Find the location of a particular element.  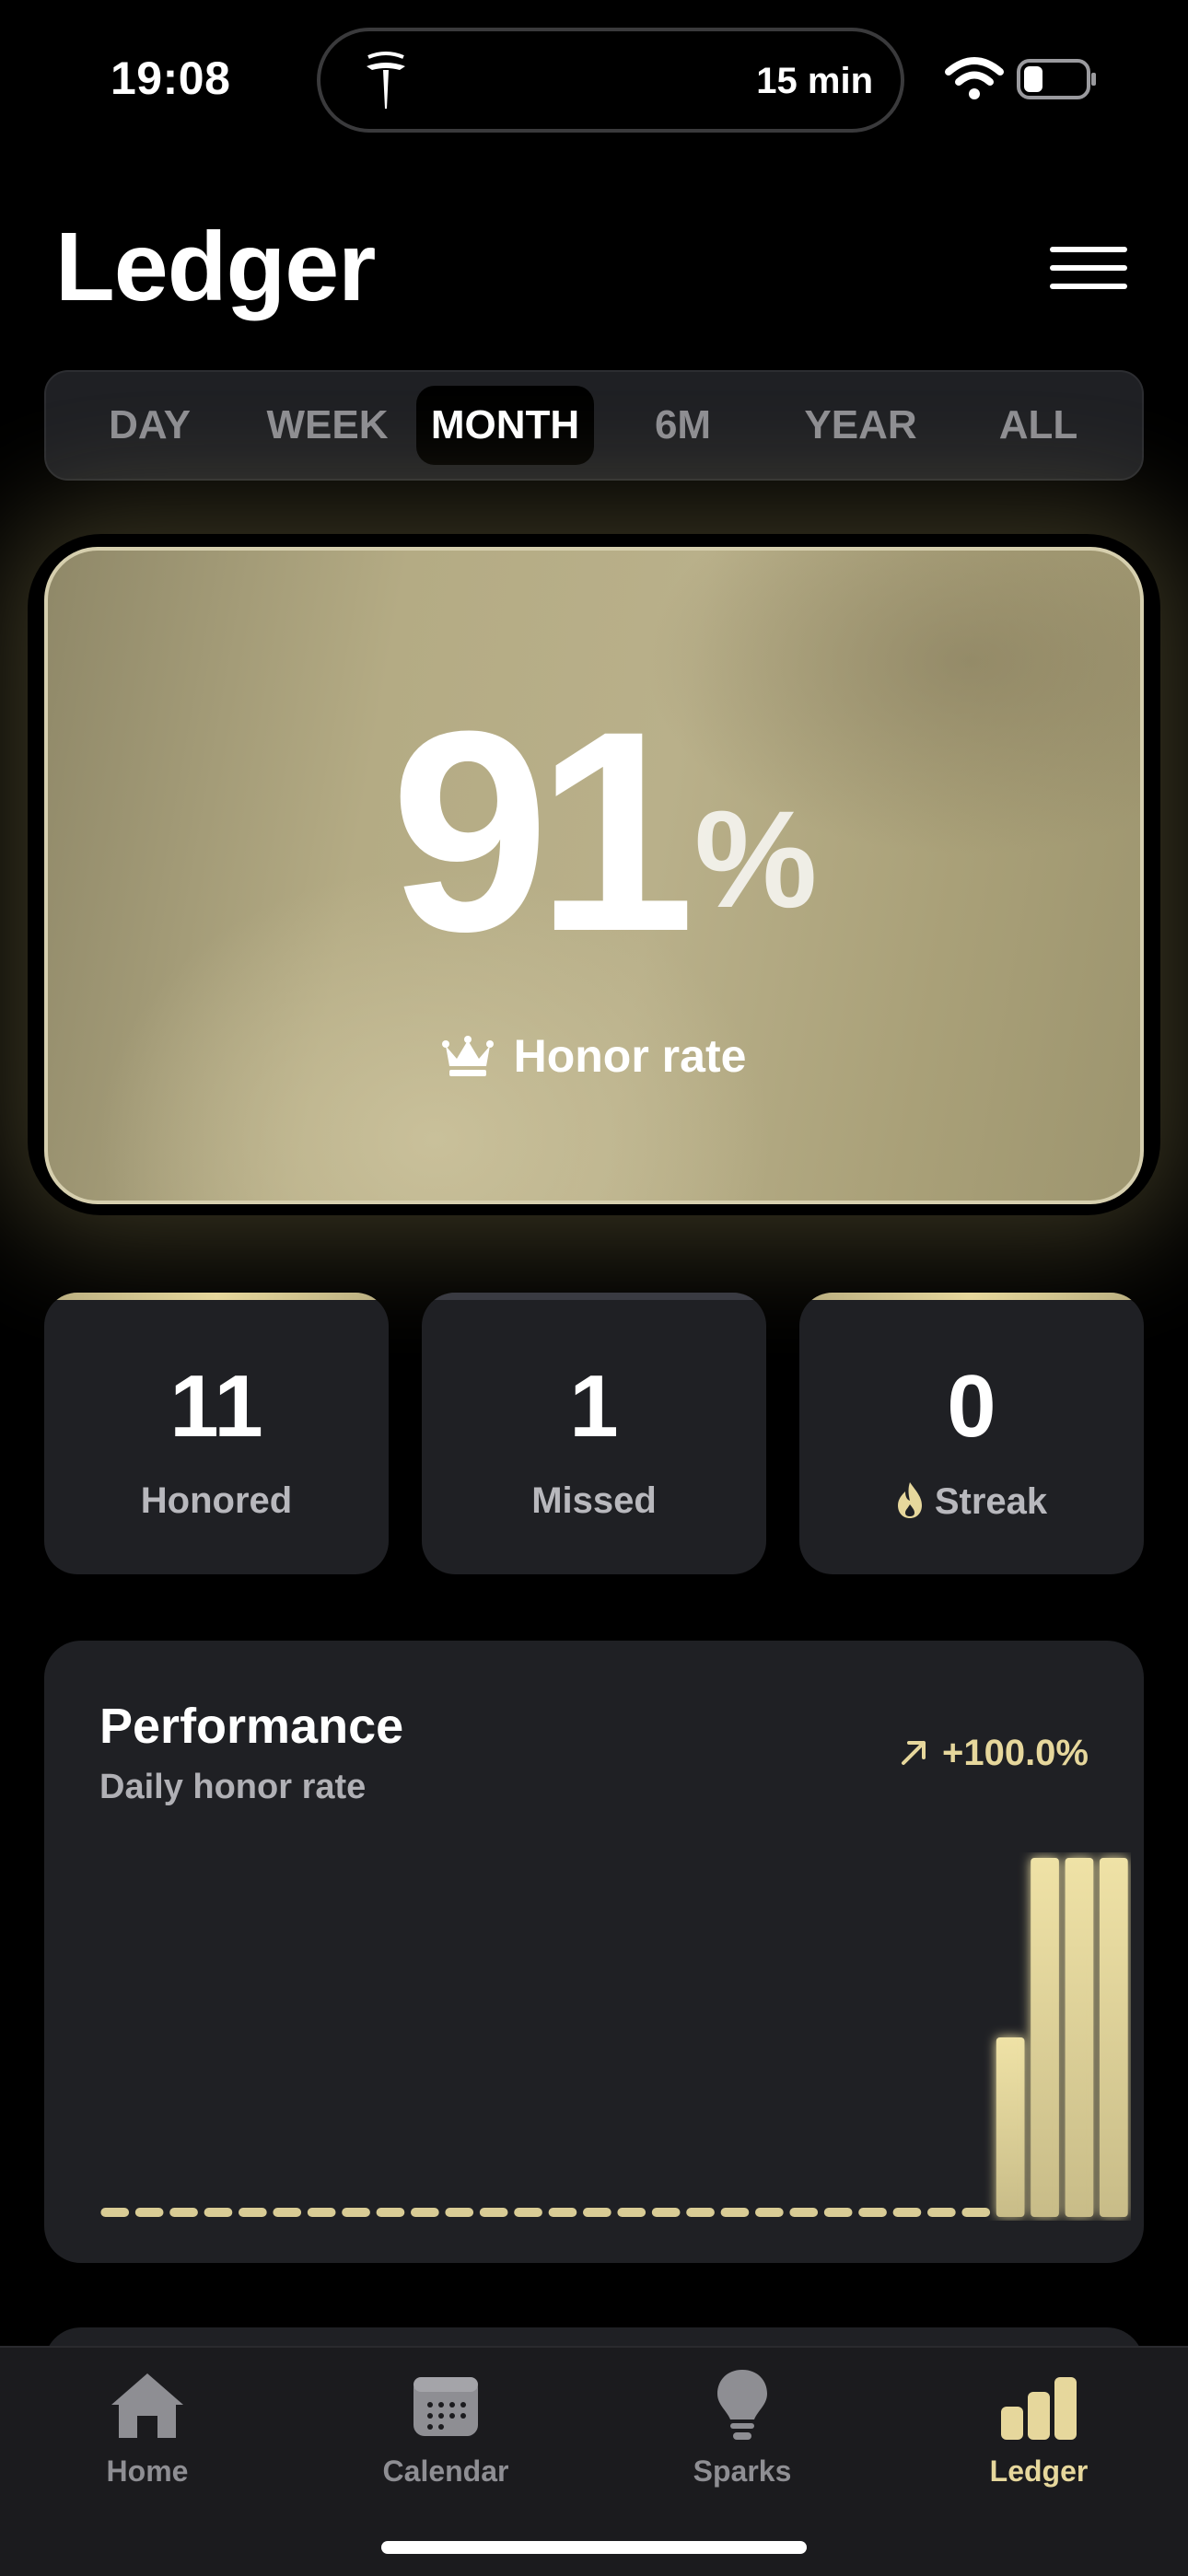

performance-change: +100.0% is located at coordinates (993, 1753).